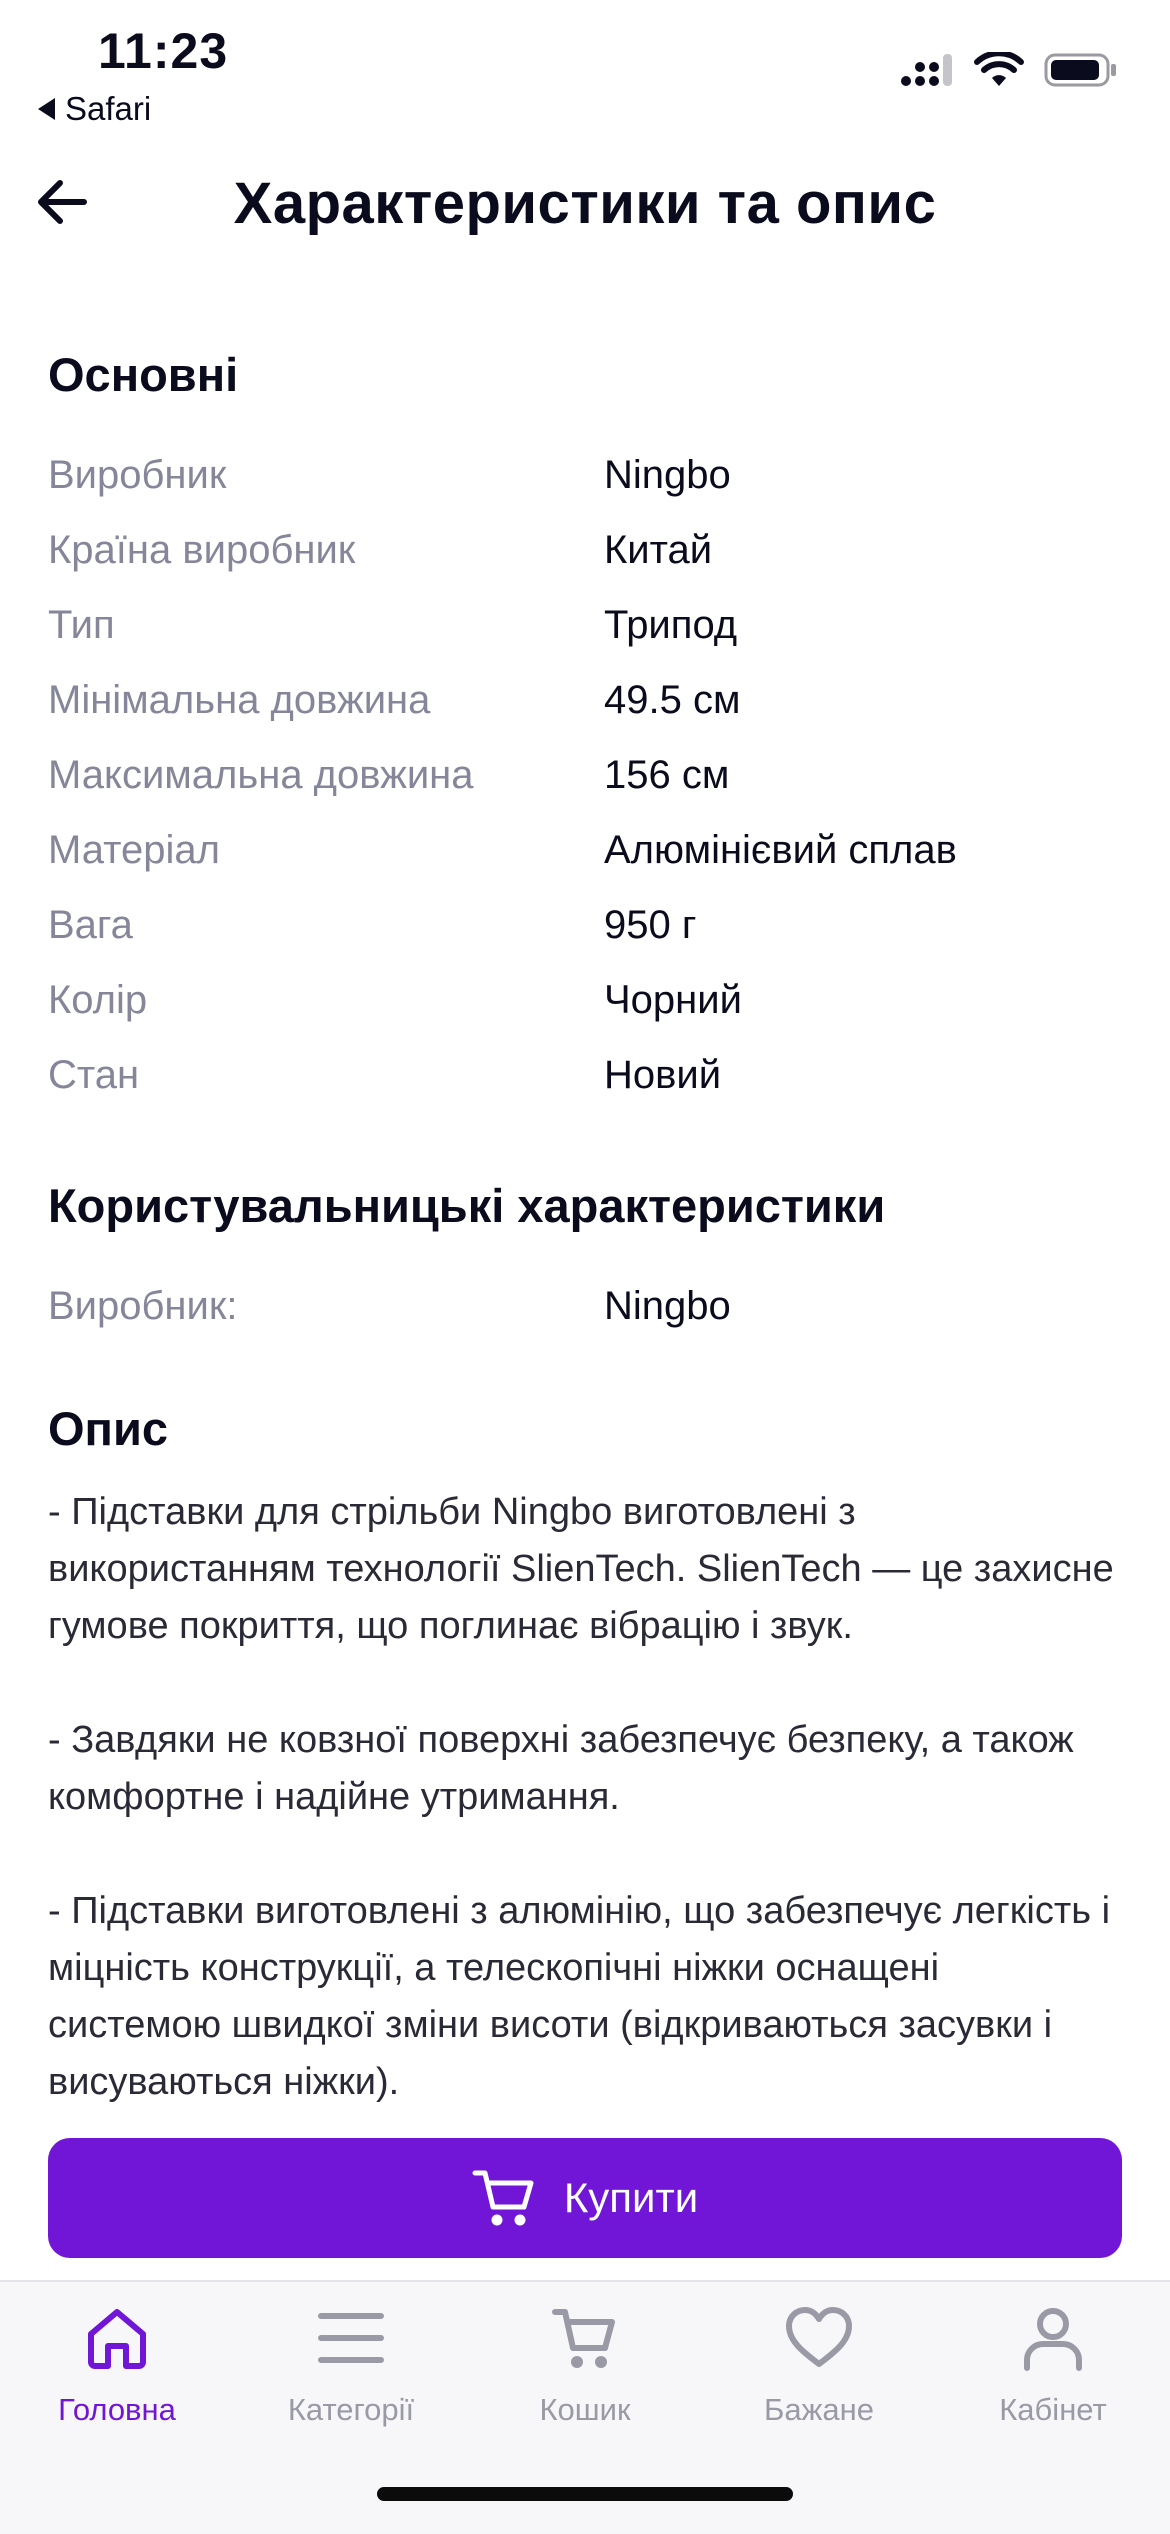  Describe the element at coordinates (999, 69) in the screenshot. I see `wifi-icon` at that location.